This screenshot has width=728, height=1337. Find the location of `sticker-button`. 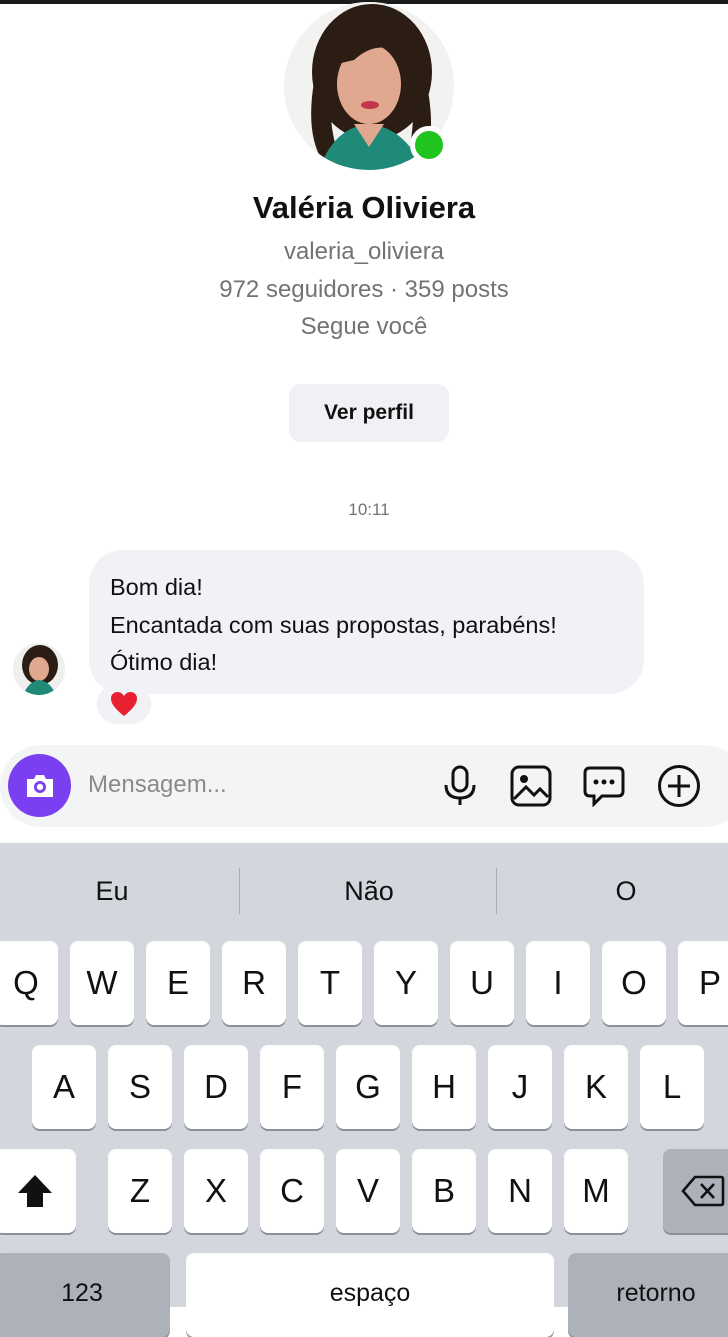

sticker-button is located at coordinates (604, 786).